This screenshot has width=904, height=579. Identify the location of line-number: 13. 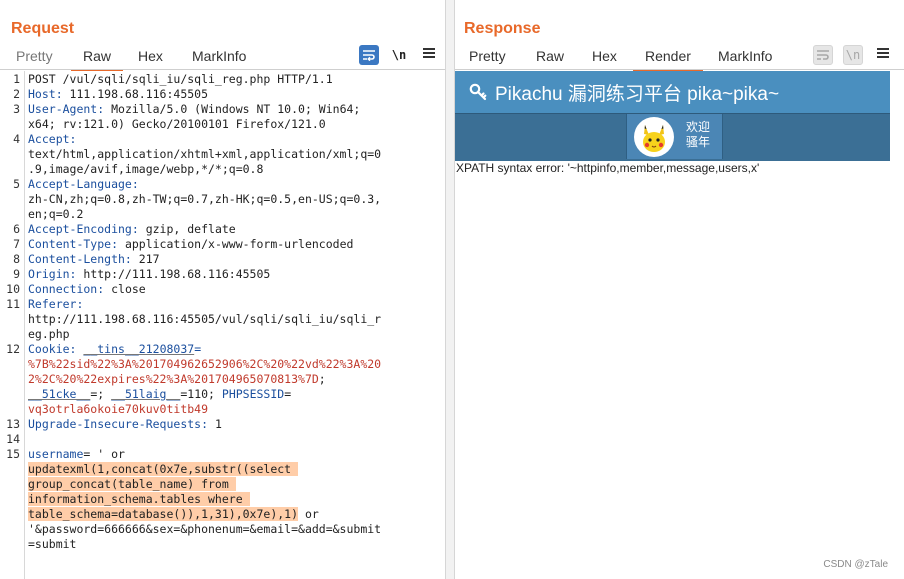
(13, 424).